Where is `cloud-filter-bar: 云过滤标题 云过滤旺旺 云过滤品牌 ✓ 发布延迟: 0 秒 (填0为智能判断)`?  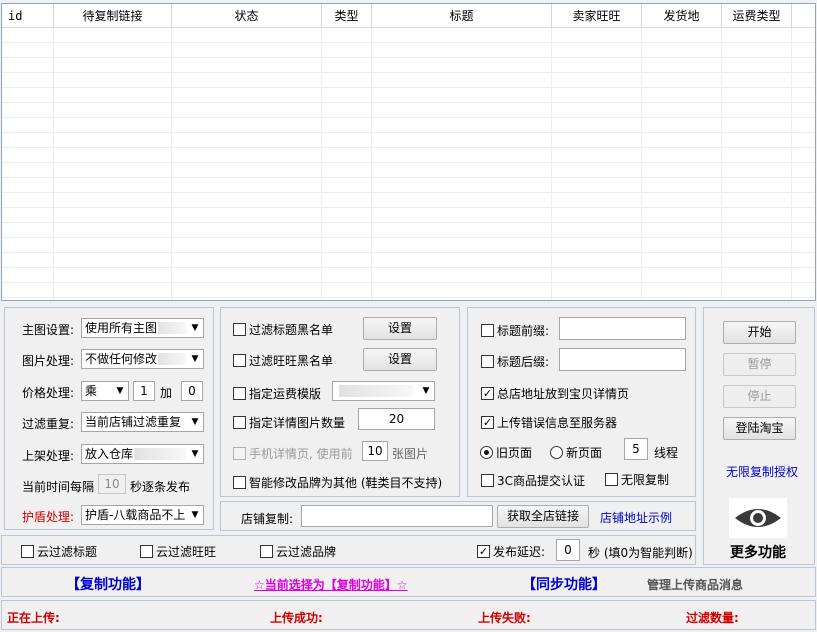 cloud-filter-bar: 云过滤标题 云过滤旺旺 云过滤品牌 ✓ 发布延迟: 0 秒 (填0为智能判断) is located at coordinates (348, 550).